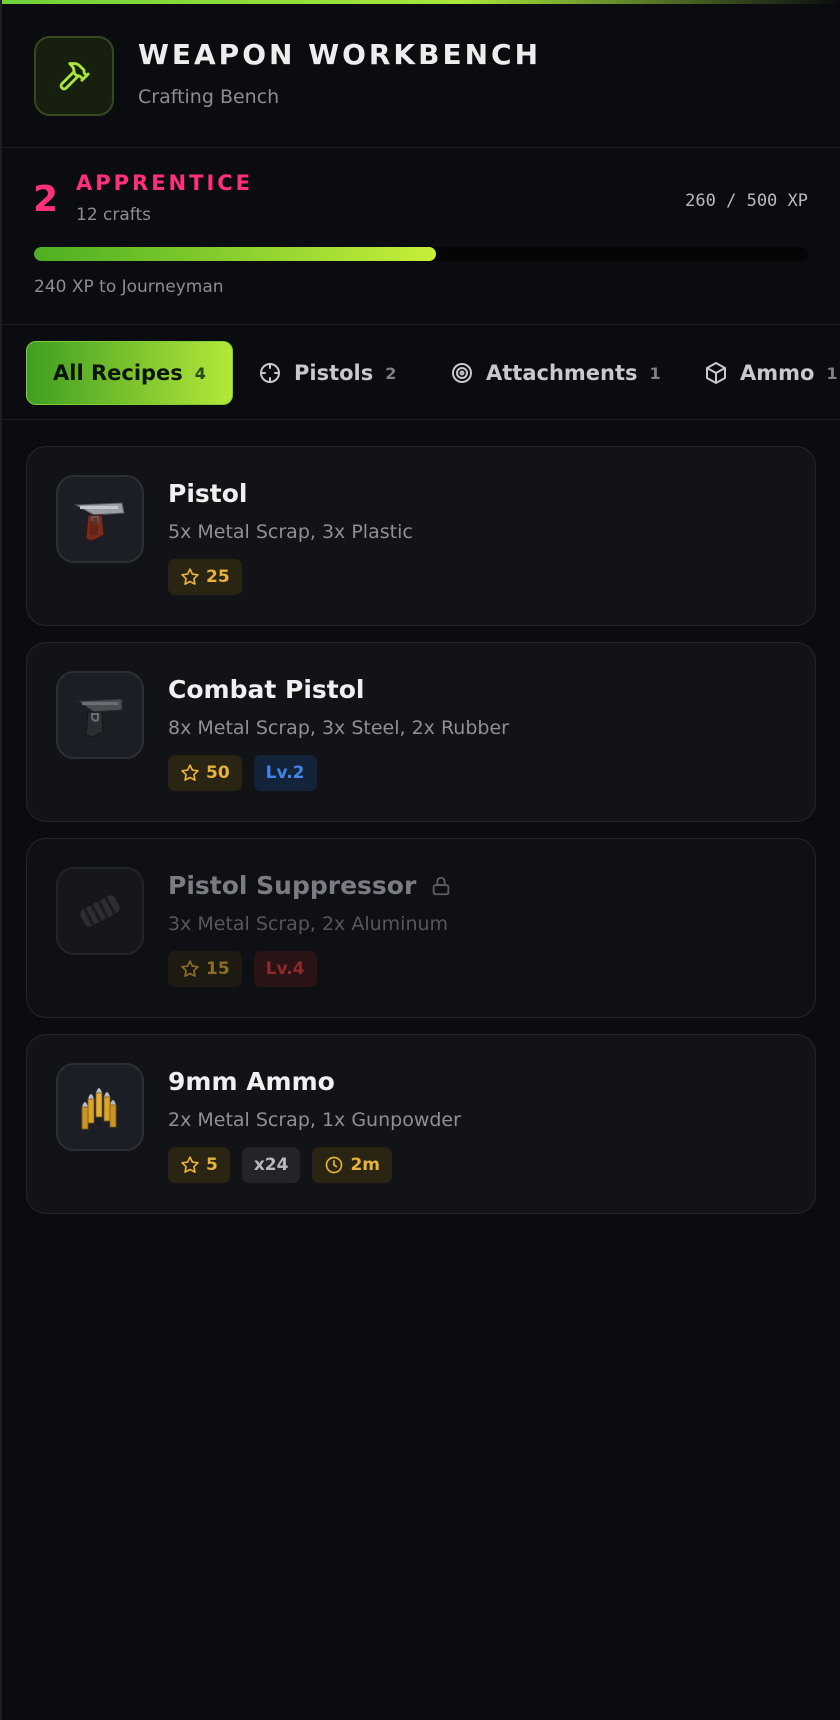 This screenshot has width=840, height=1720. Describe the element at coordinates (421, 536) in the screenshot. I see `recipe-card-pistol: Pistol 5x Metal Scrap, 3x Plastic 25` at that location.